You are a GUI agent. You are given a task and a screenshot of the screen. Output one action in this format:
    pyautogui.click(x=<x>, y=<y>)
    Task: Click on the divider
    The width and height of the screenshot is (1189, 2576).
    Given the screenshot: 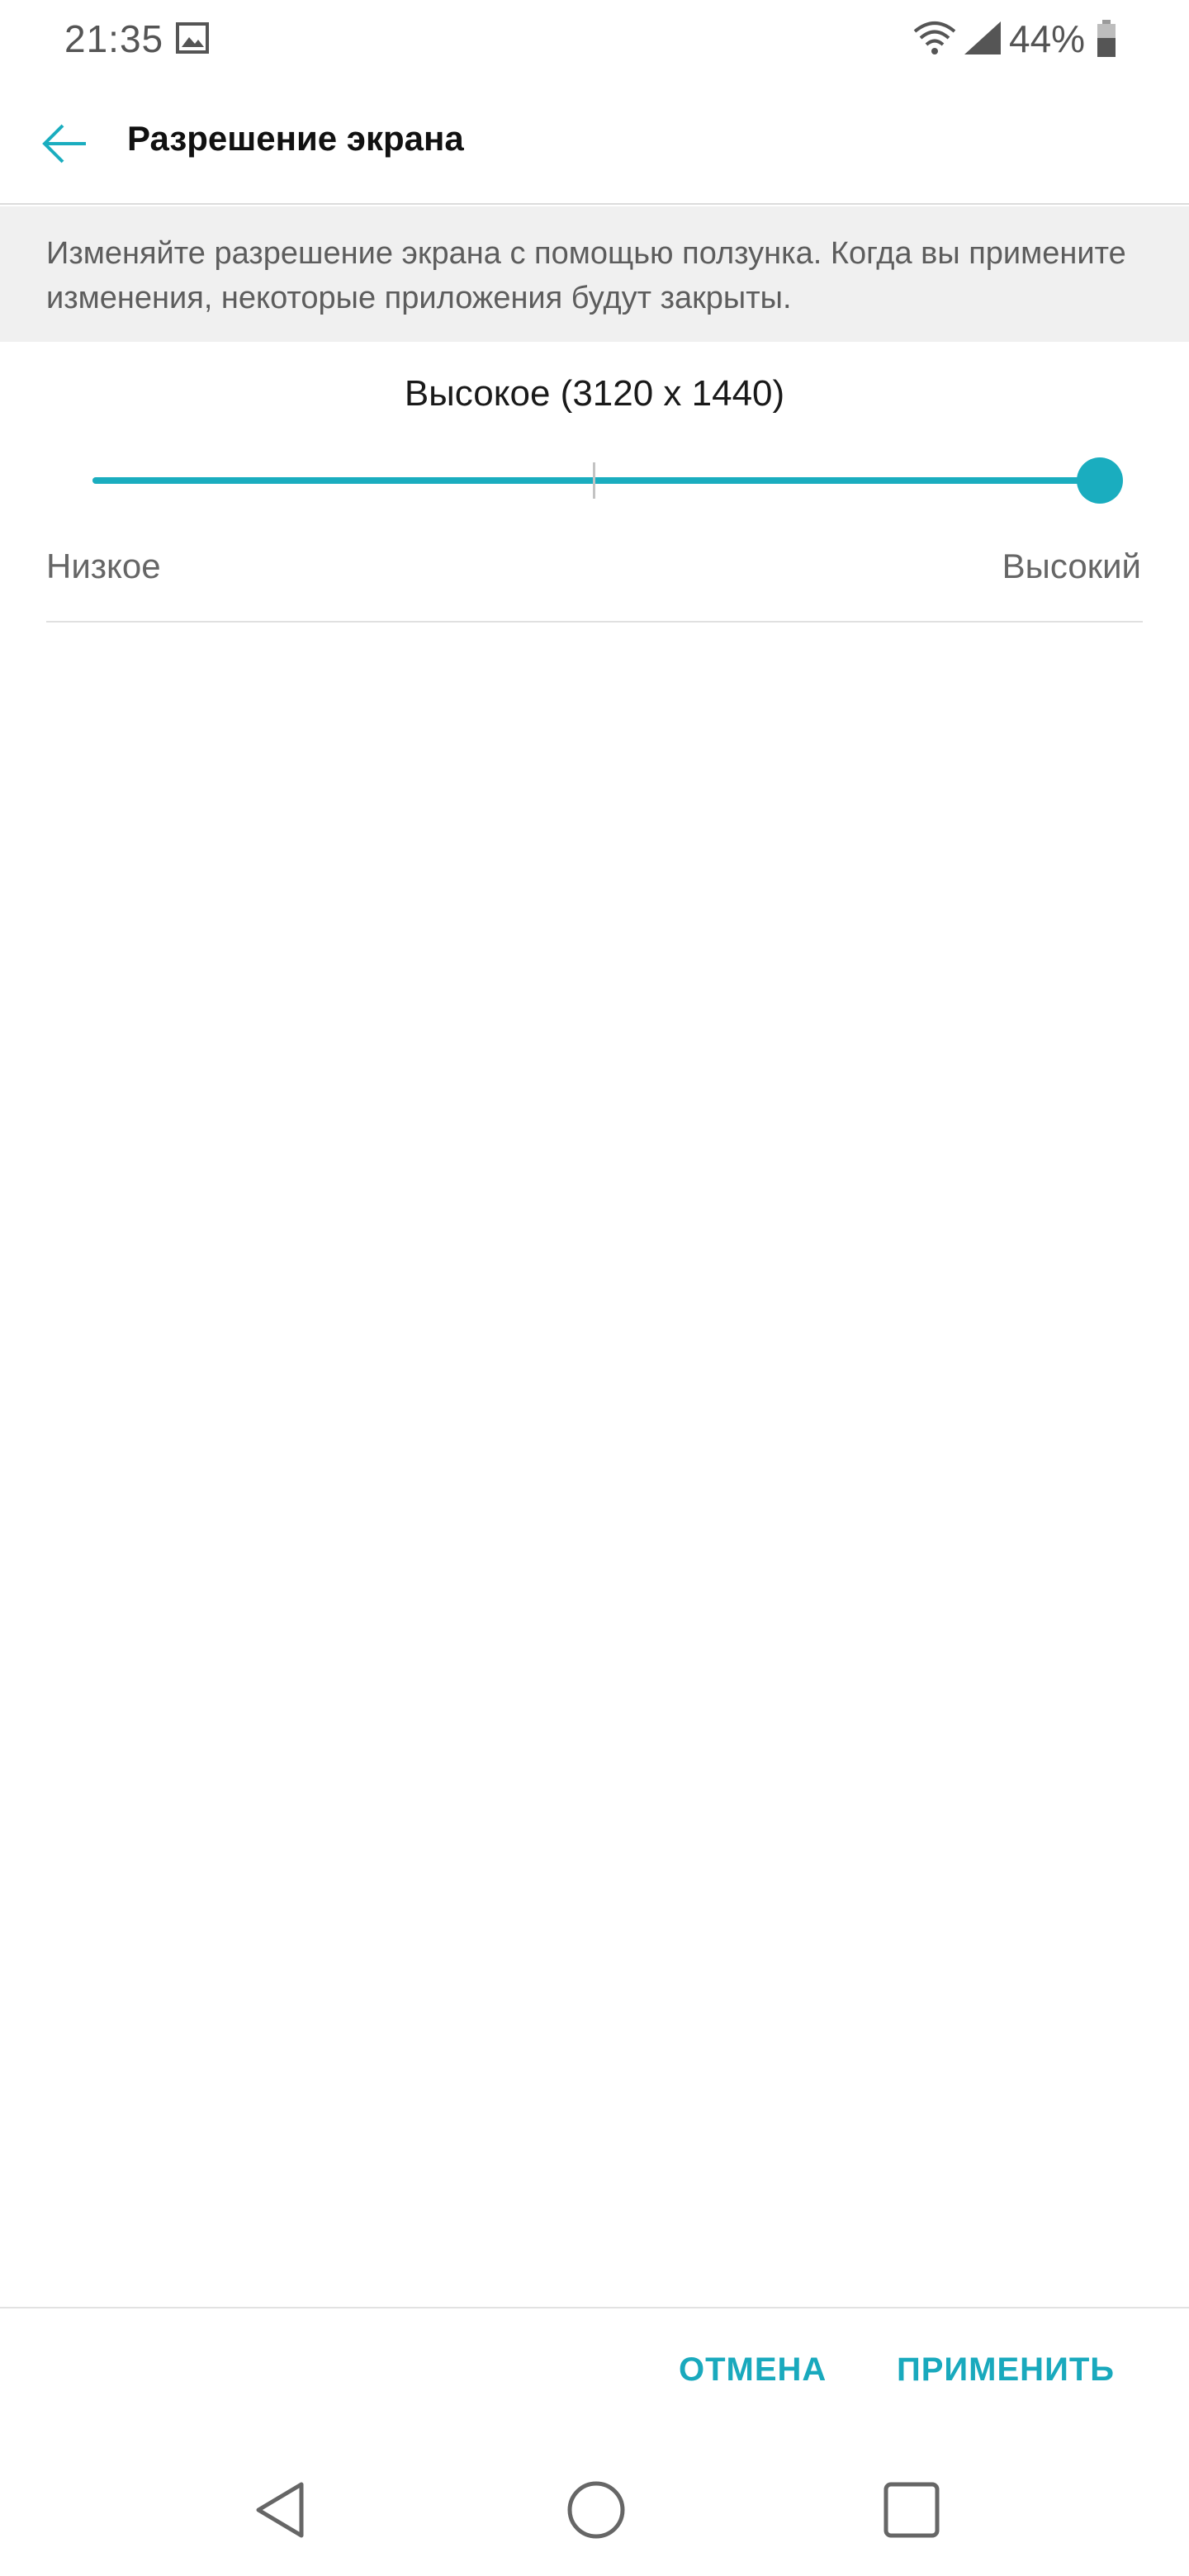 What is the action you would take?
    pyautogui.click(x=594, y=622)
    